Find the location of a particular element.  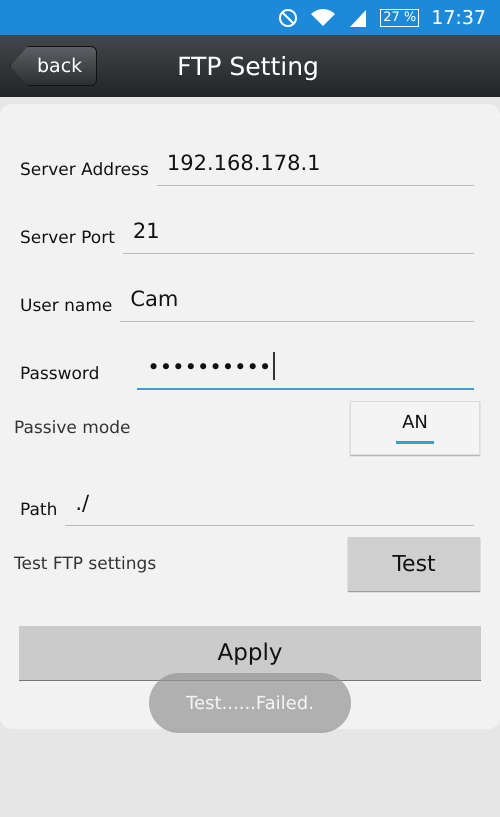

signal-icon is located at coordinates (358, 18).